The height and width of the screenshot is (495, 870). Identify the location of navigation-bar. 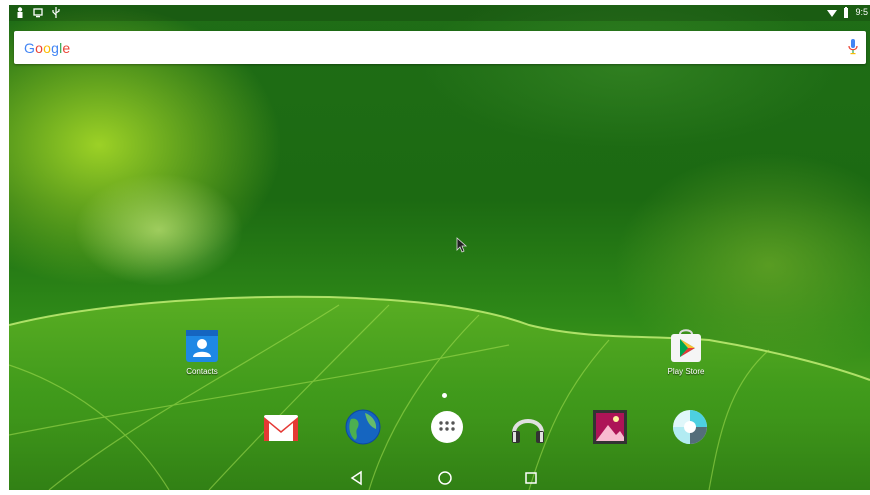
(439, 477).